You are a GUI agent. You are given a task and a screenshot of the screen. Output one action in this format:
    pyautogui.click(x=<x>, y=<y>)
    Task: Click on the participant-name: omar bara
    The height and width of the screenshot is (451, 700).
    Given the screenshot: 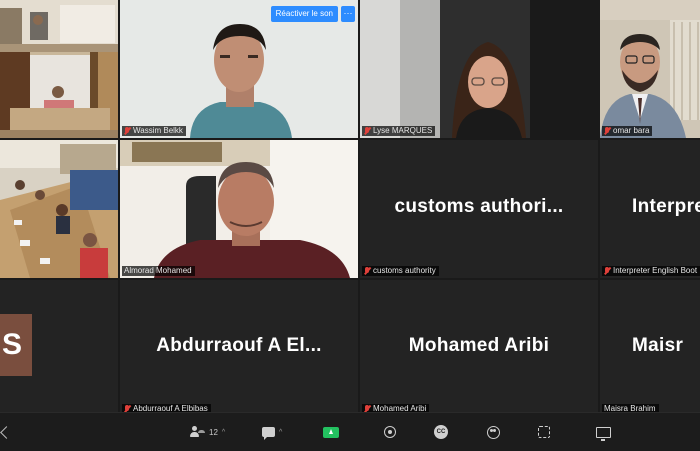 What is the action you would take?
    pyautogui.click(x=631, y=130)
    